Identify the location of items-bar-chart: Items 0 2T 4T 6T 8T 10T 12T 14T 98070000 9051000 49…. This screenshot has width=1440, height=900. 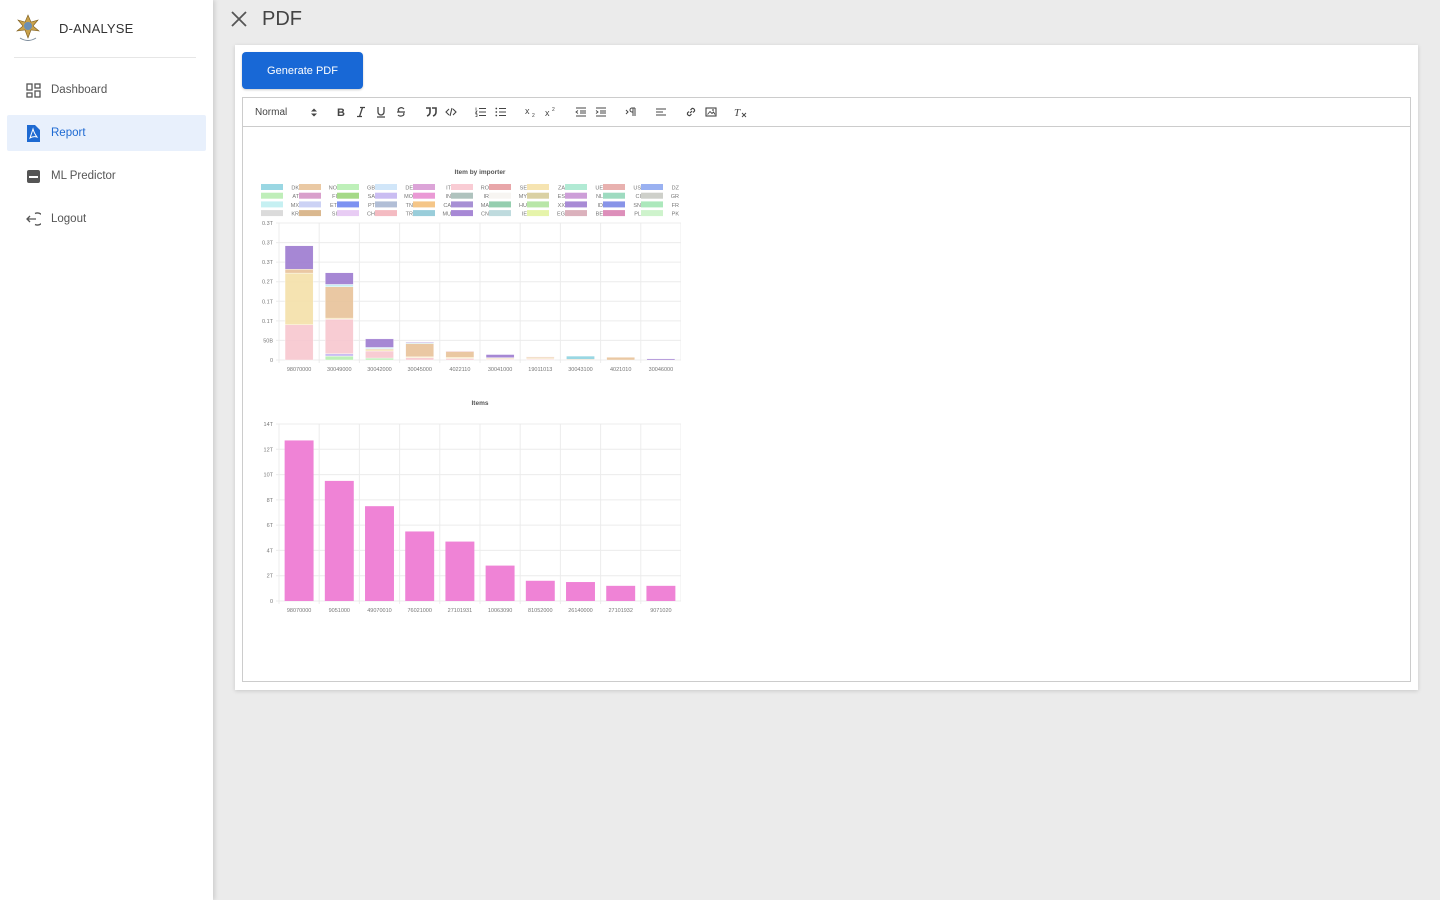
(472, 506).